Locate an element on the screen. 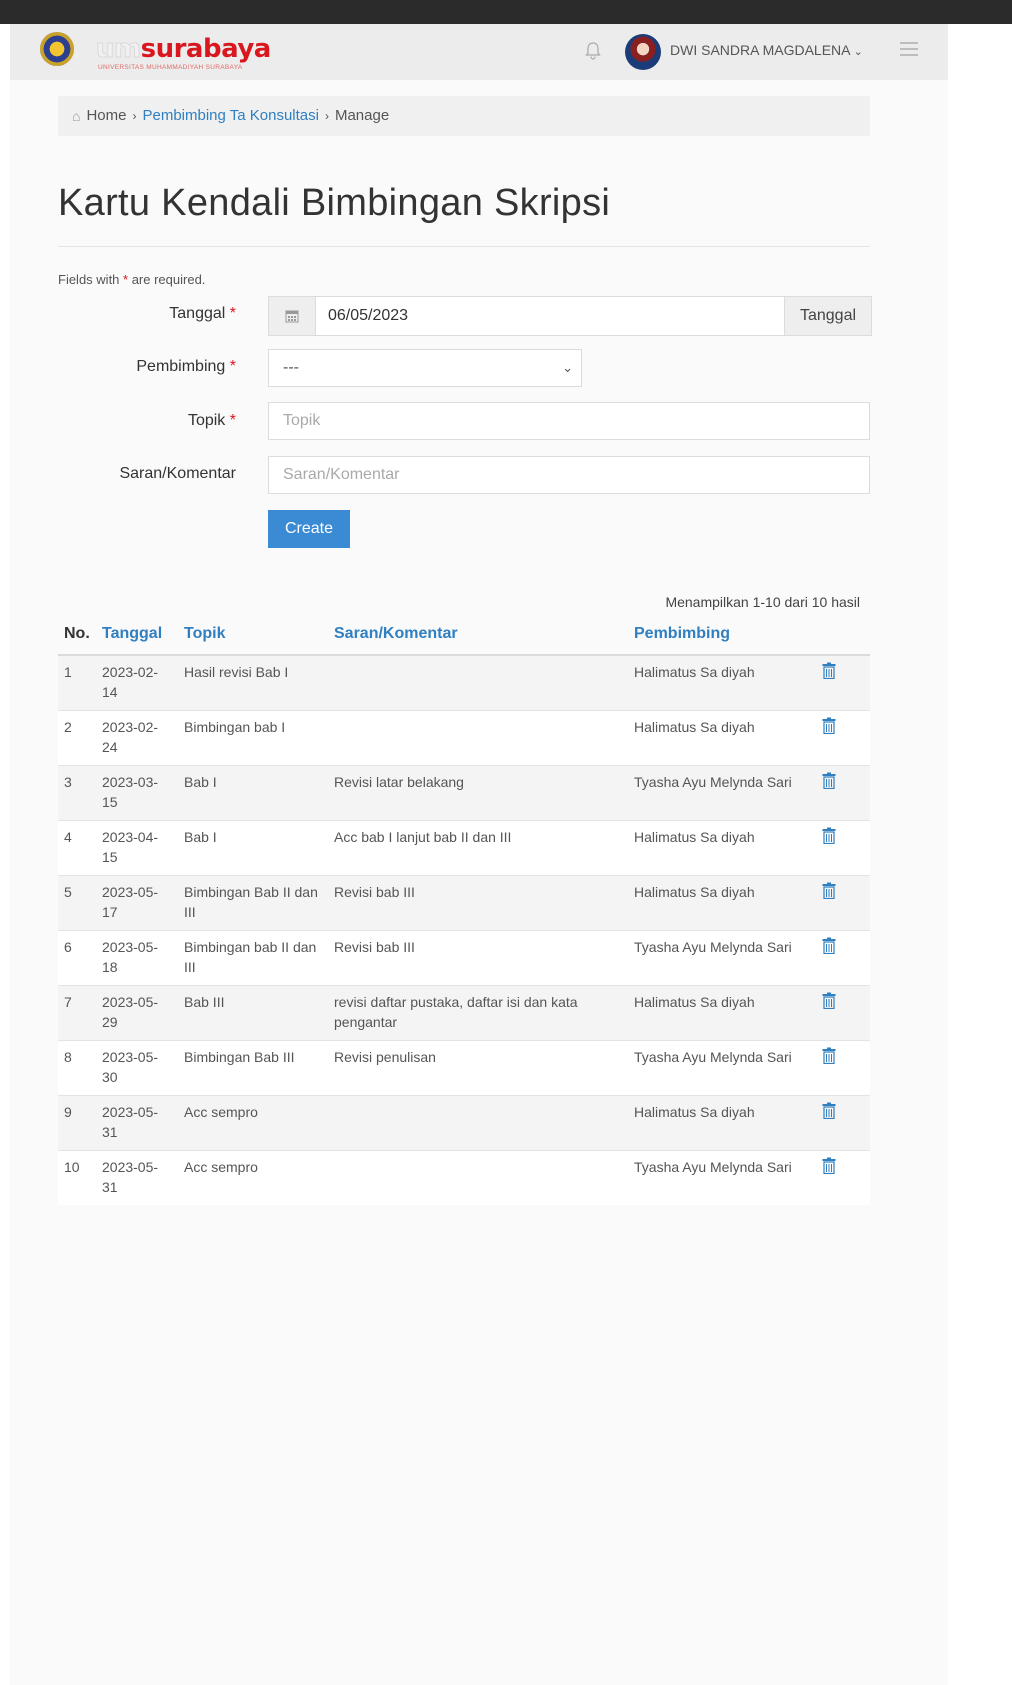 This screenshot has height=1685, width=1012. hamburger-menu-icon is located at coordinates (909, 49).